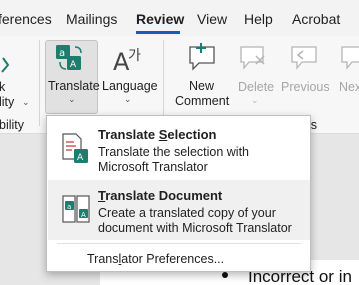  What do you see at coordinates (201, 86) in the screenshot?
I see `new-comment-label-line1: New` at bounding box center [201, 86].